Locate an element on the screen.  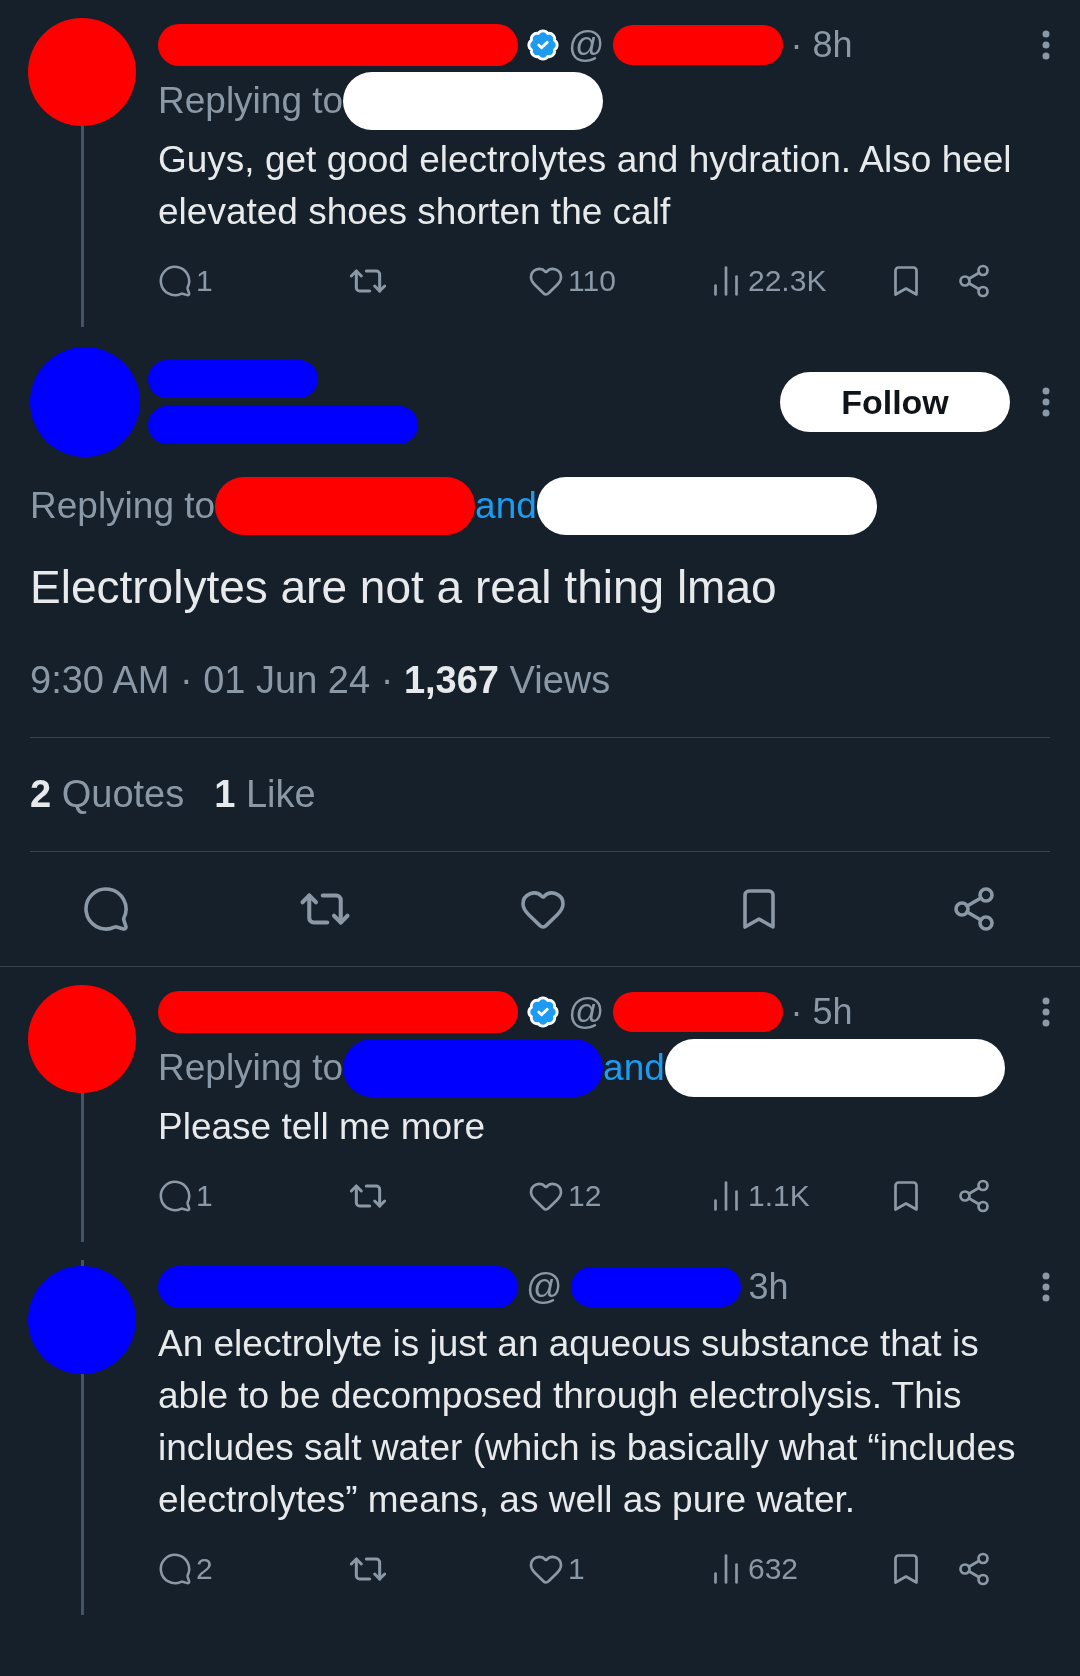
follow-button: Follow is located at coordinates (895, 402).